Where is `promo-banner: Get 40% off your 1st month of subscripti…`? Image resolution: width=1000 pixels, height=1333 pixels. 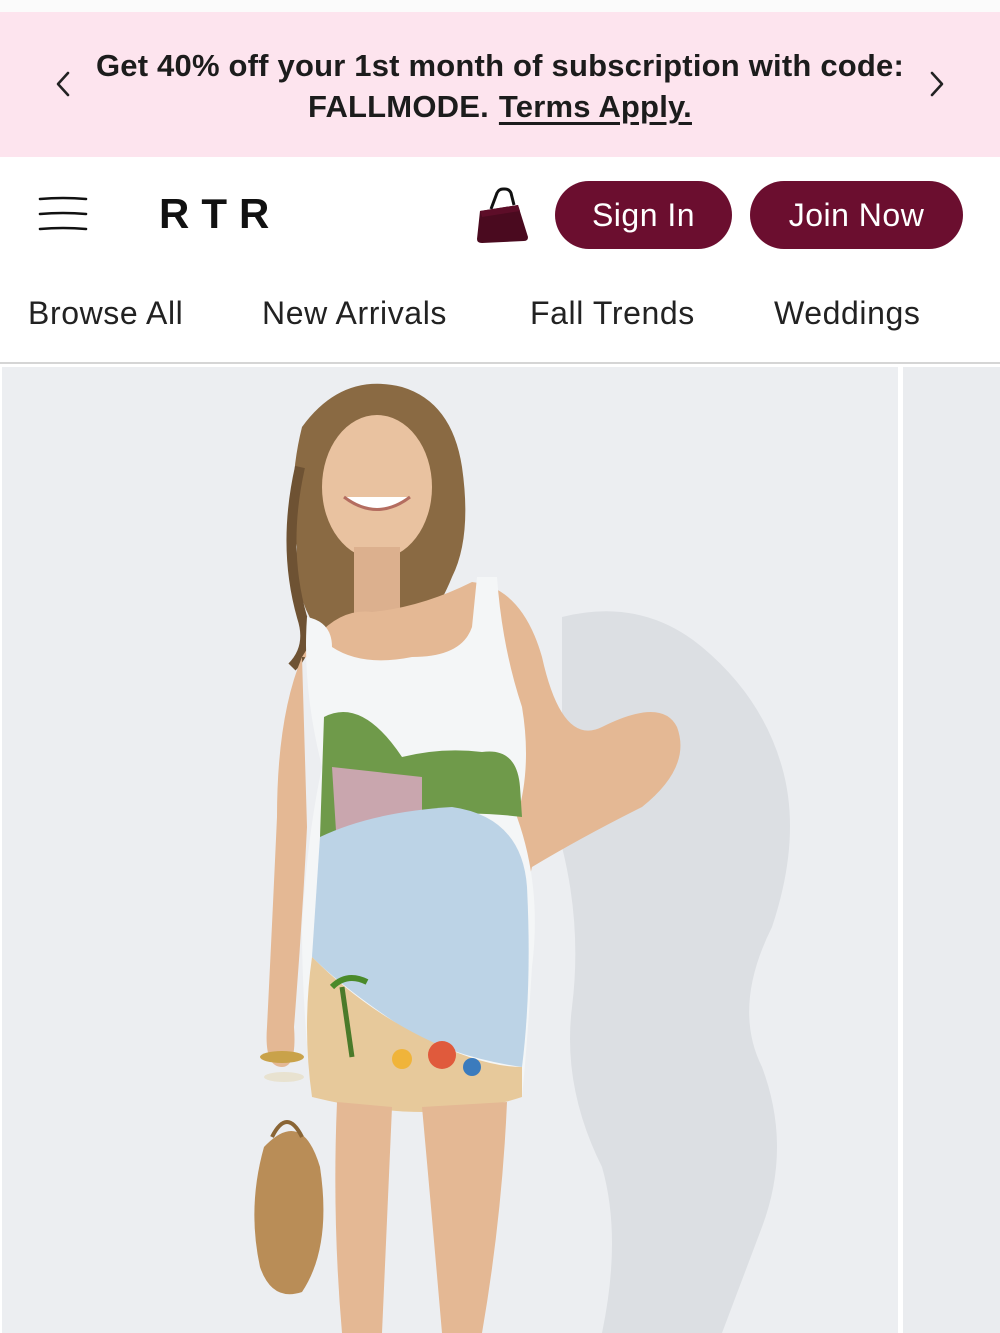
promo-banner: Get 40% off your 1st month of subscripti… is located at coordinates (500, 84).